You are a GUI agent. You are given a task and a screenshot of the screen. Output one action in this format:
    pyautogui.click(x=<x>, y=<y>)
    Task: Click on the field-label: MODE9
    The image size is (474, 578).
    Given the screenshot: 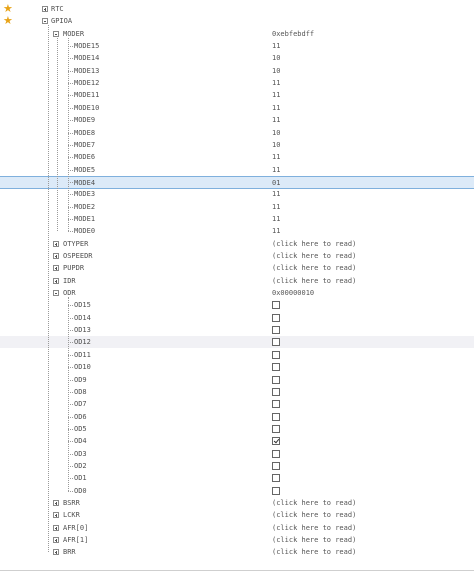 What is the action you would take?
    pyautogui.click(x=85, y=120)
    